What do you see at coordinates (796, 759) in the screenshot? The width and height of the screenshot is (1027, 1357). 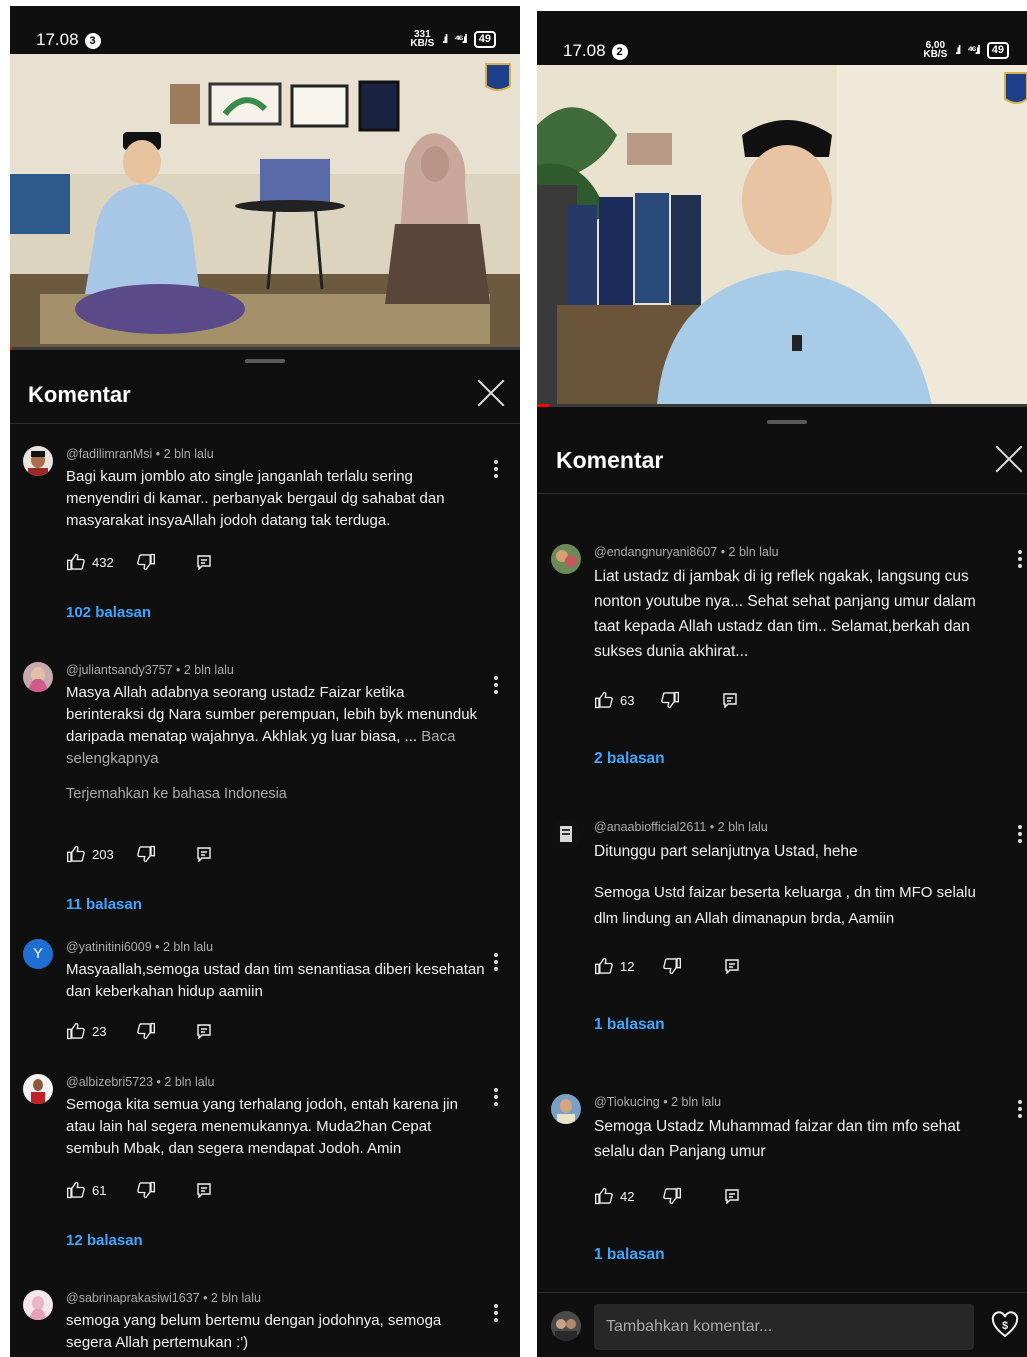 I see `replies-link: 2 balasan` at bounding box center [796, 759].